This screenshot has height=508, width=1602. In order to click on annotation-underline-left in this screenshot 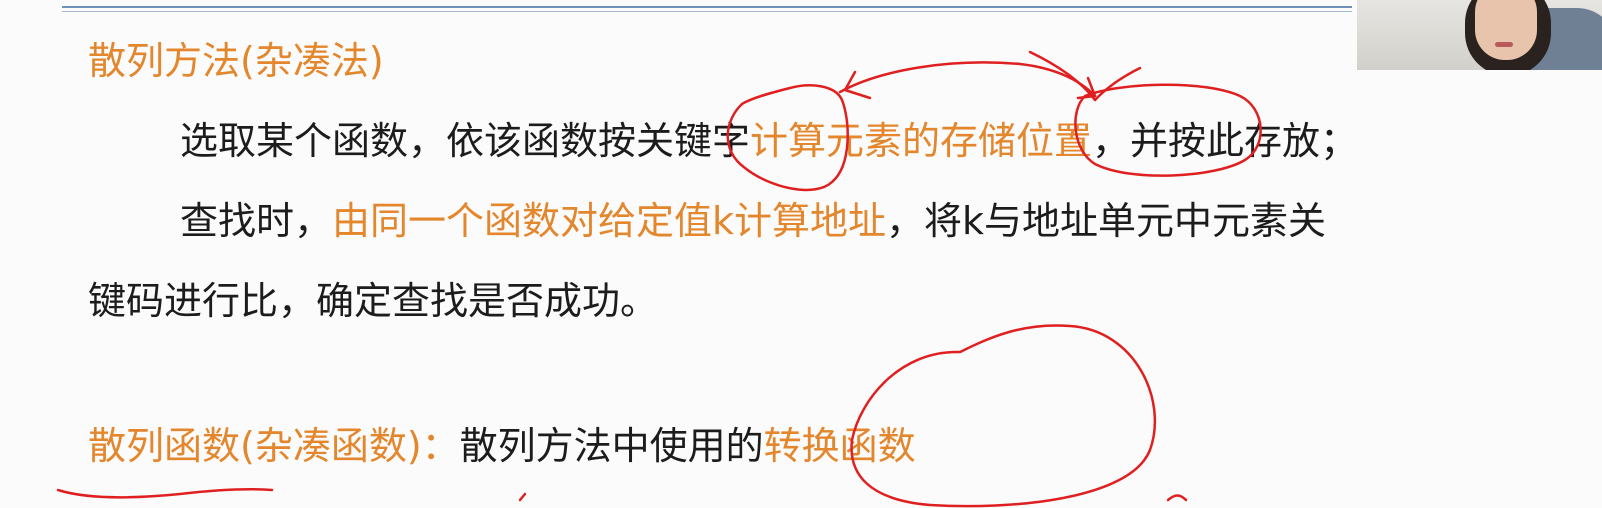, I will do `click(165, 493)`.